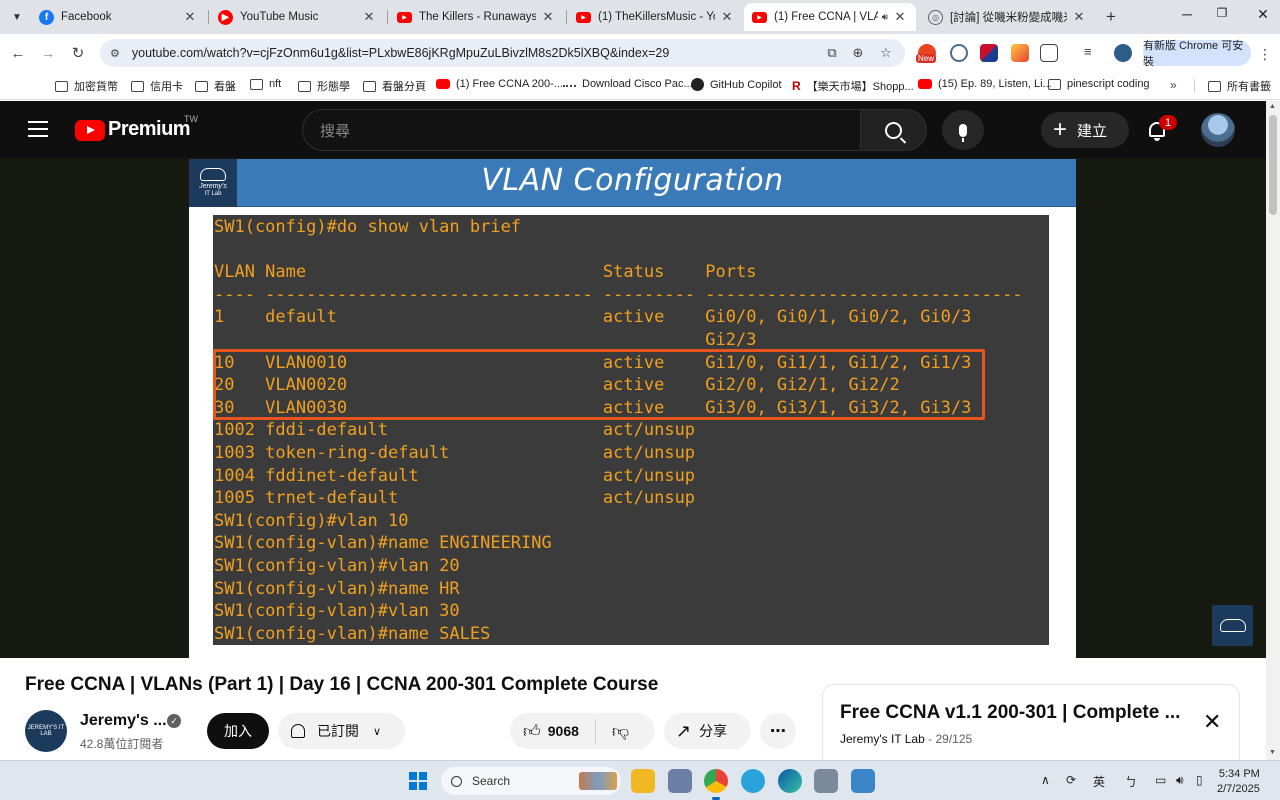 This screenshot has height=800, width=1280. What do you see at coordinates (643, 781) in the screenshot?
I see `file-explorer-icon` at bounding box center [643, 781].